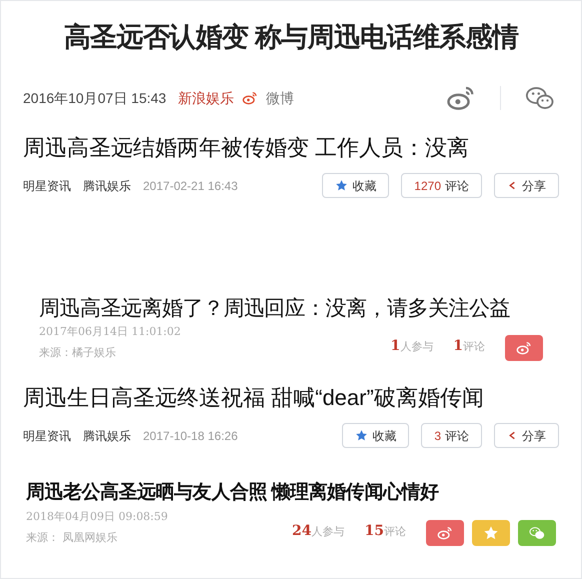  I want to click on source-label: 来源： 凤凰网娱乐, so click(72, 538).